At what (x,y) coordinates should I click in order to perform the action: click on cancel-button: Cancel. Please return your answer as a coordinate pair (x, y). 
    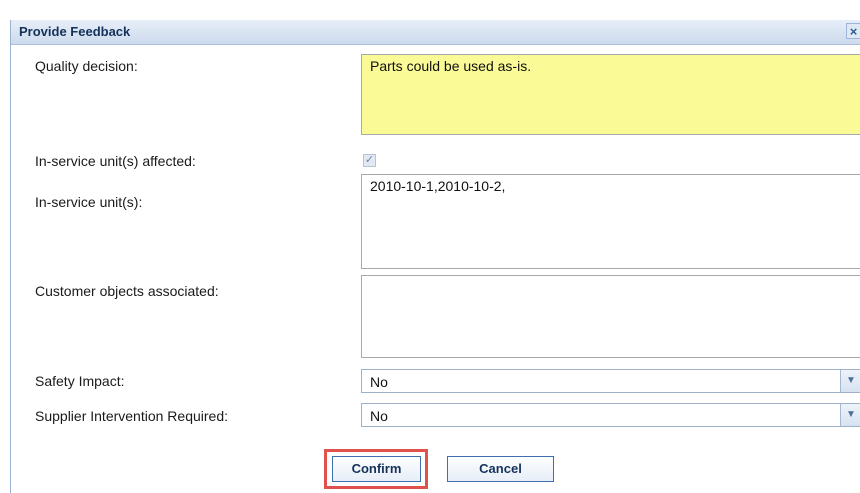
    Looking at the image, I should click on (500, 469).